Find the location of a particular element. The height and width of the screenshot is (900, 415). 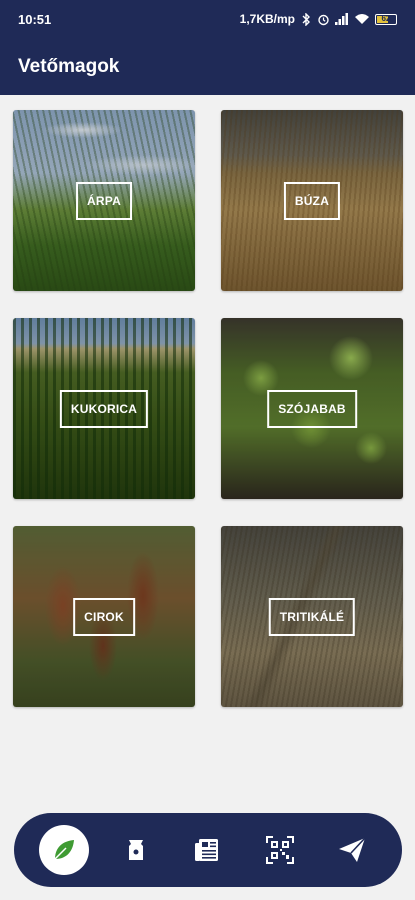

nav-item-seeds is located at coordinates (64, 850).